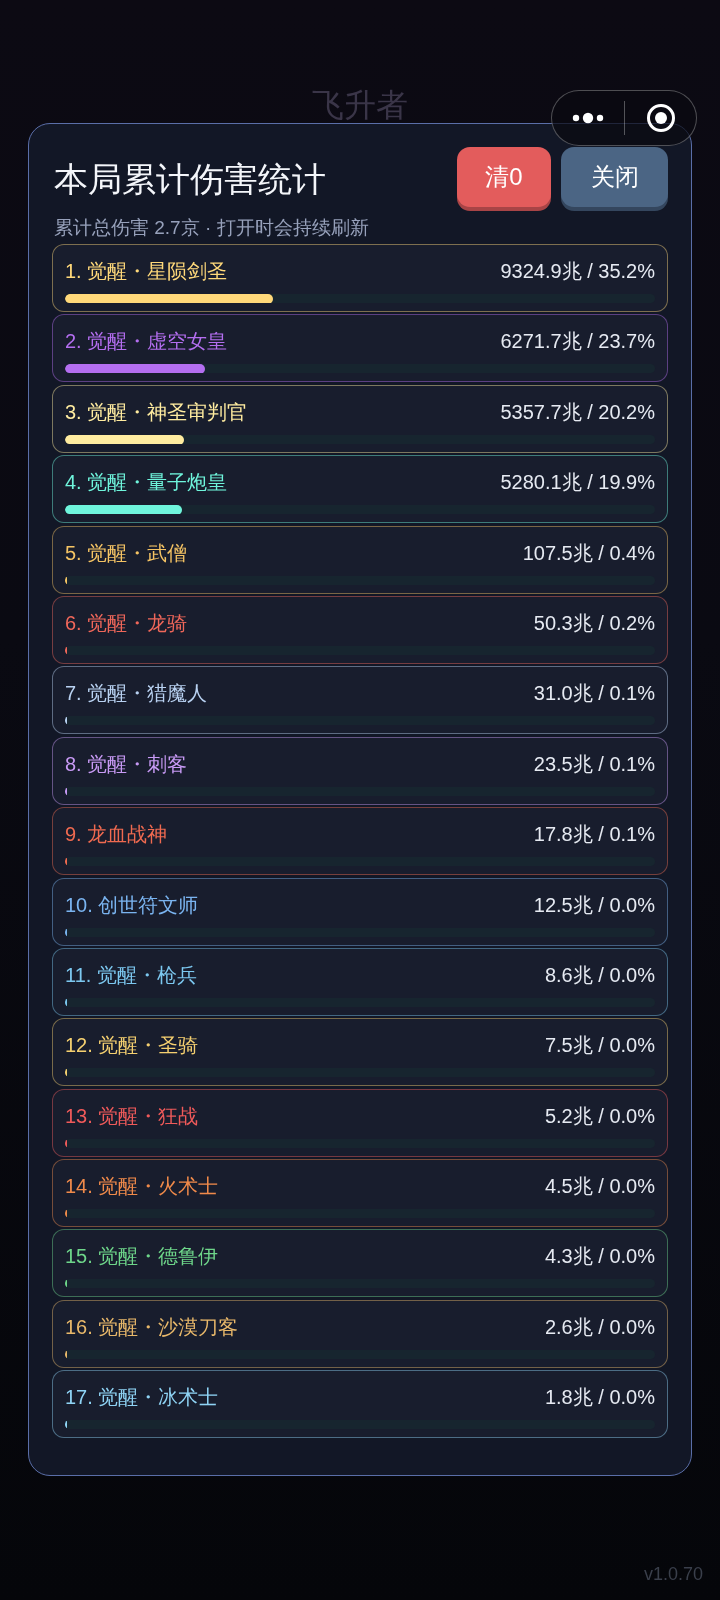 The width and height of the screenshot is (720, 1600). I want to click on damage-value: 50.3兆 / 0.2%, so click(594, 623).